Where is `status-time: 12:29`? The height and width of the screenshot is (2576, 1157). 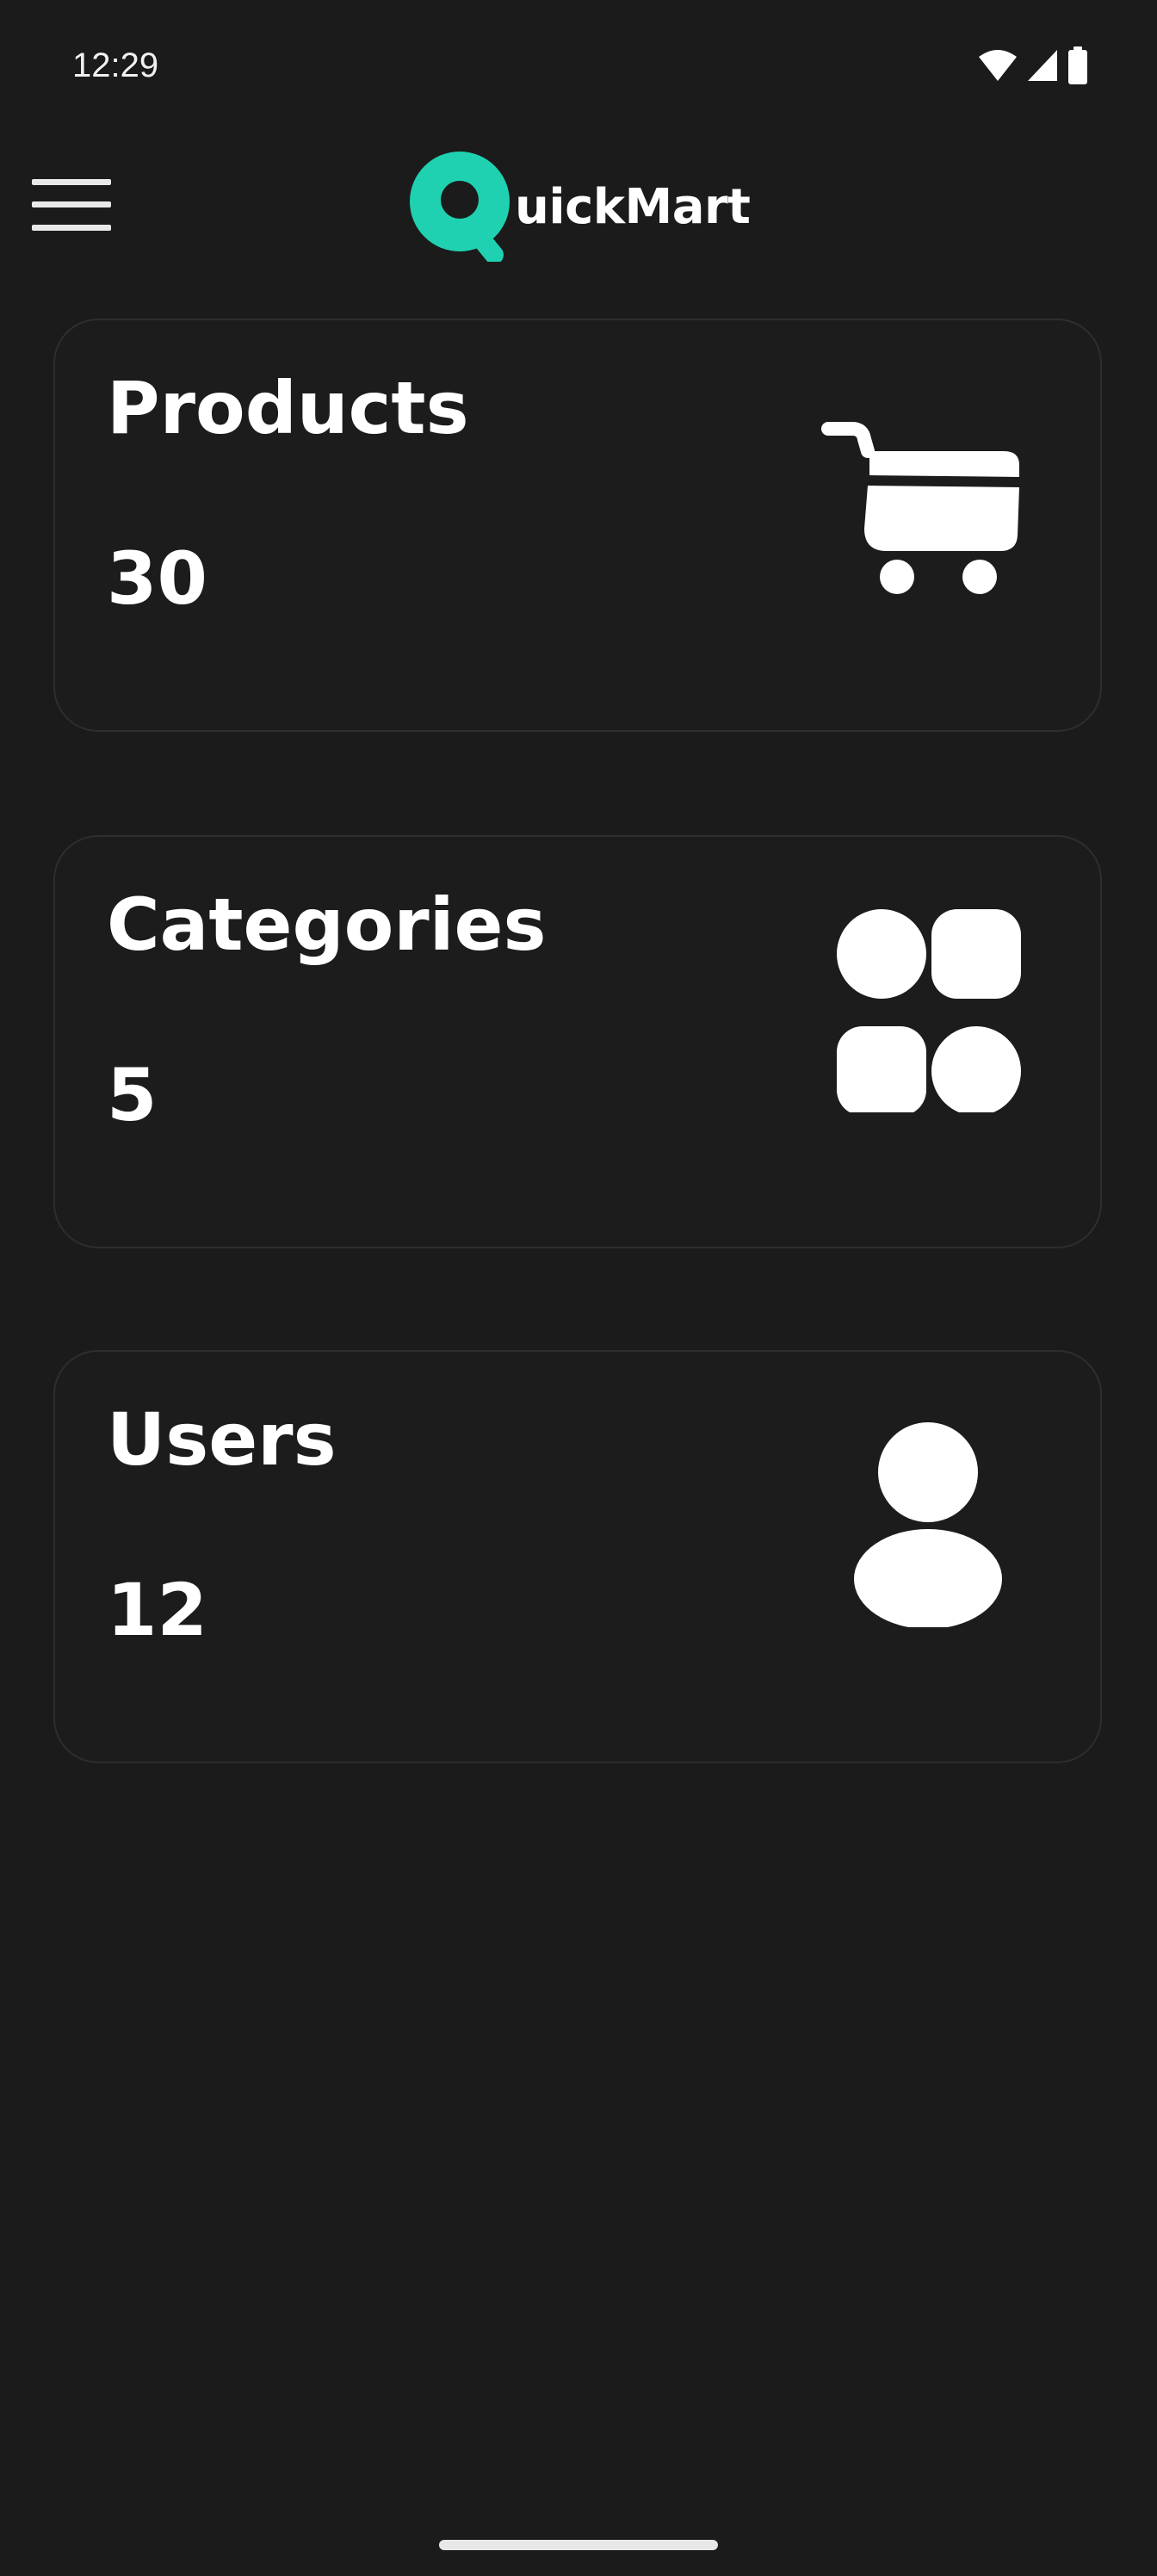
status-time: 12:29 is located at coordinates (115, 65).